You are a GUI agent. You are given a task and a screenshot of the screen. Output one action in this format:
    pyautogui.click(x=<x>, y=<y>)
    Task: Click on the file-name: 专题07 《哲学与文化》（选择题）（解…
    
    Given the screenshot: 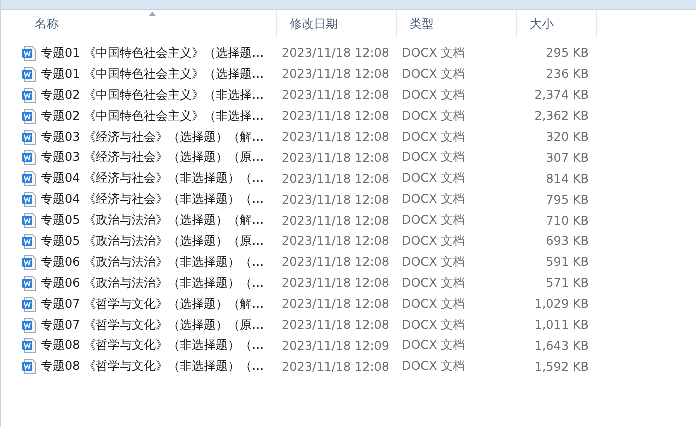 What is the action you would take?
    pyautogui.click(x=152, y=304)
    